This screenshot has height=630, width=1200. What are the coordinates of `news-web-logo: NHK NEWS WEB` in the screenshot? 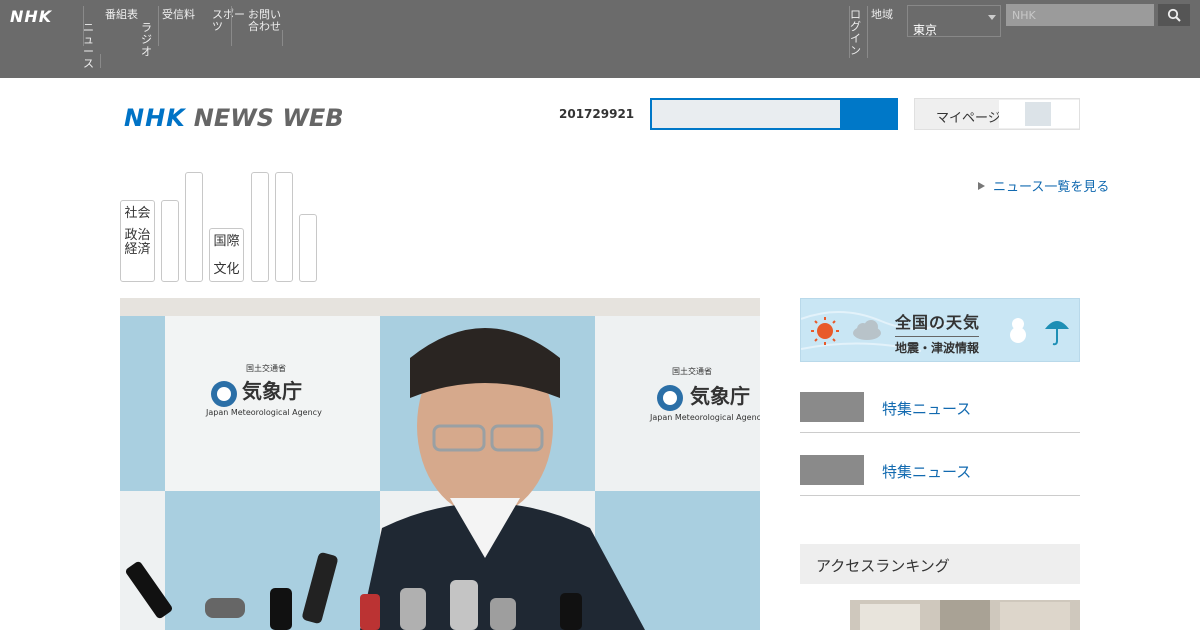 It's located at (234, 118).